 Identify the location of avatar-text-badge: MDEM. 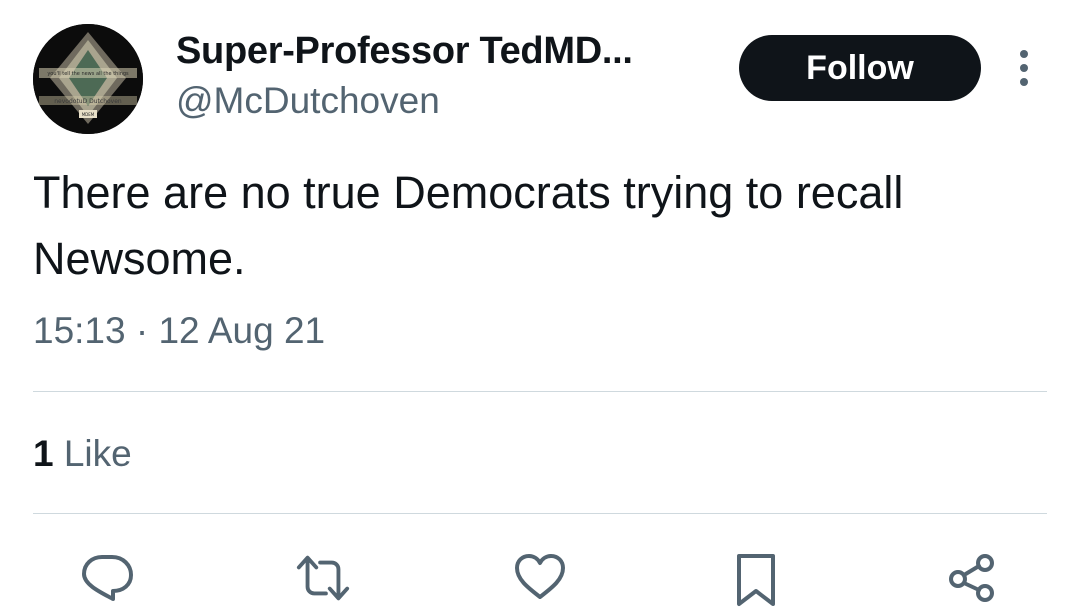
(88, 114).